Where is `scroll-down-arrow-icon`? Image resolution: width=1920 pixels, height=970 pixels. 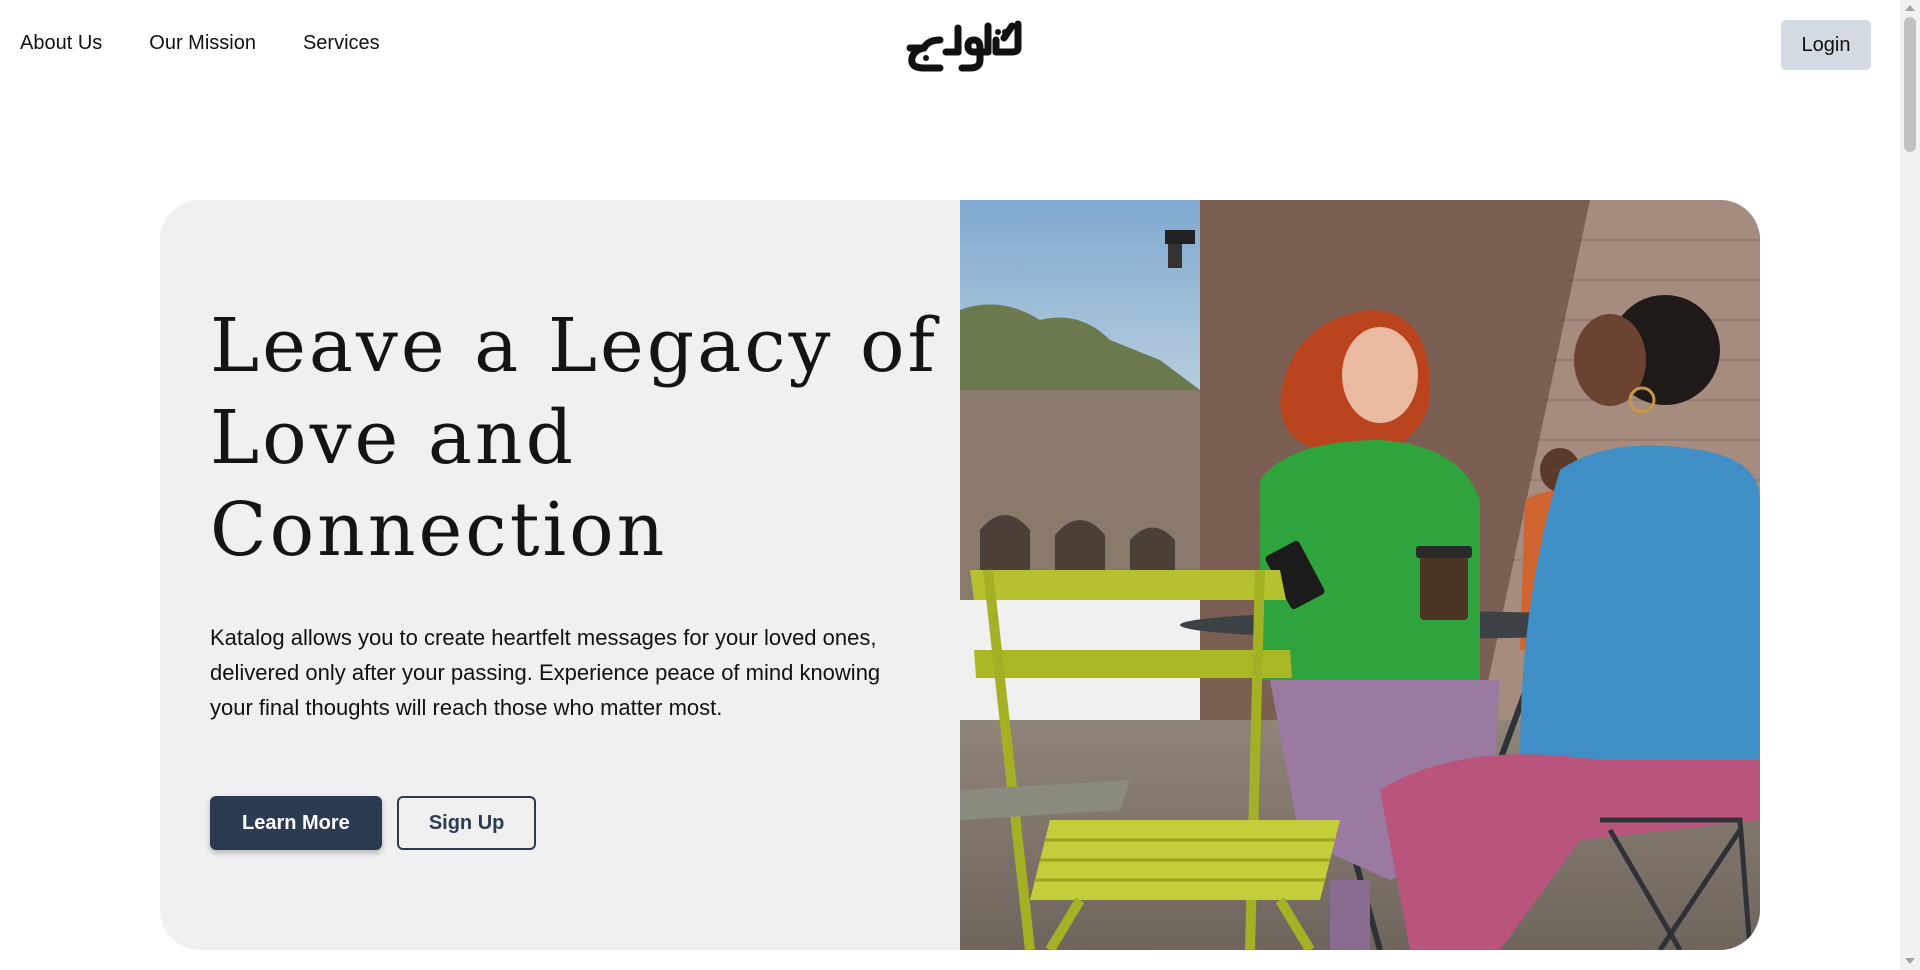 scroll-down-arrow-icon is located at coordinates (1910, 961).